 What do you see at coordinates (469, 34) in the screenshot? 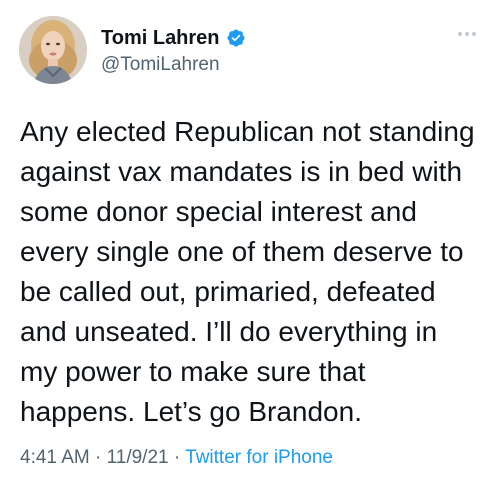
I see `more-options-icon` at bounding box center [469, 34].